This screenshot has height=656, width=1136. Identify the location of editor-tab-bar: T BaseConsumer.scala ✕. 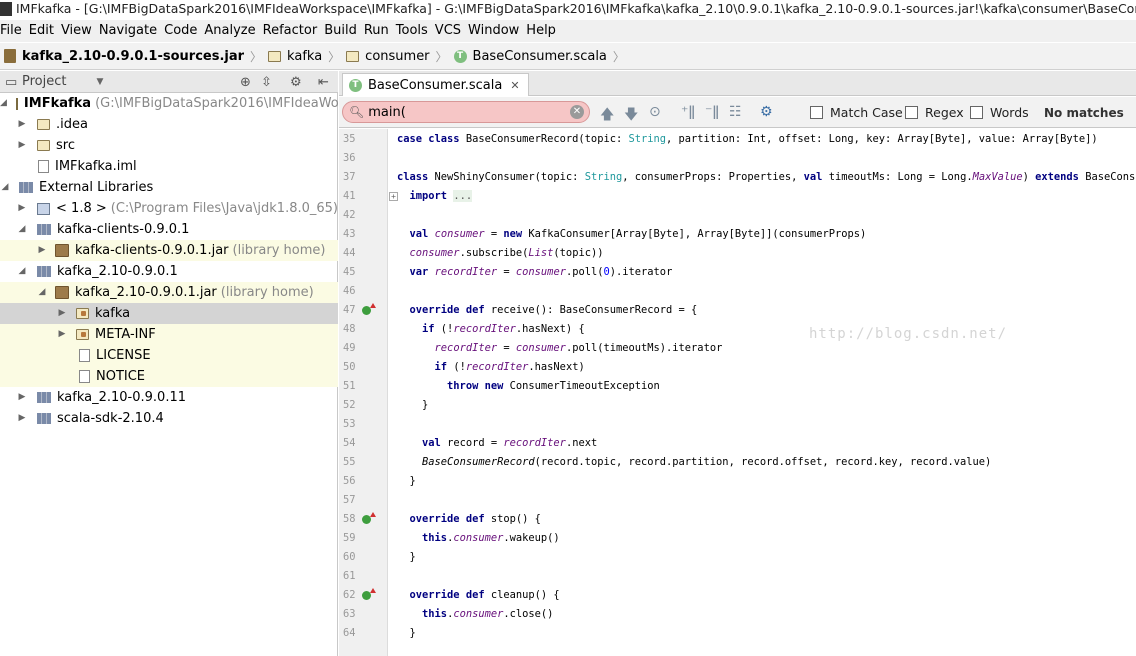
(737, 83).